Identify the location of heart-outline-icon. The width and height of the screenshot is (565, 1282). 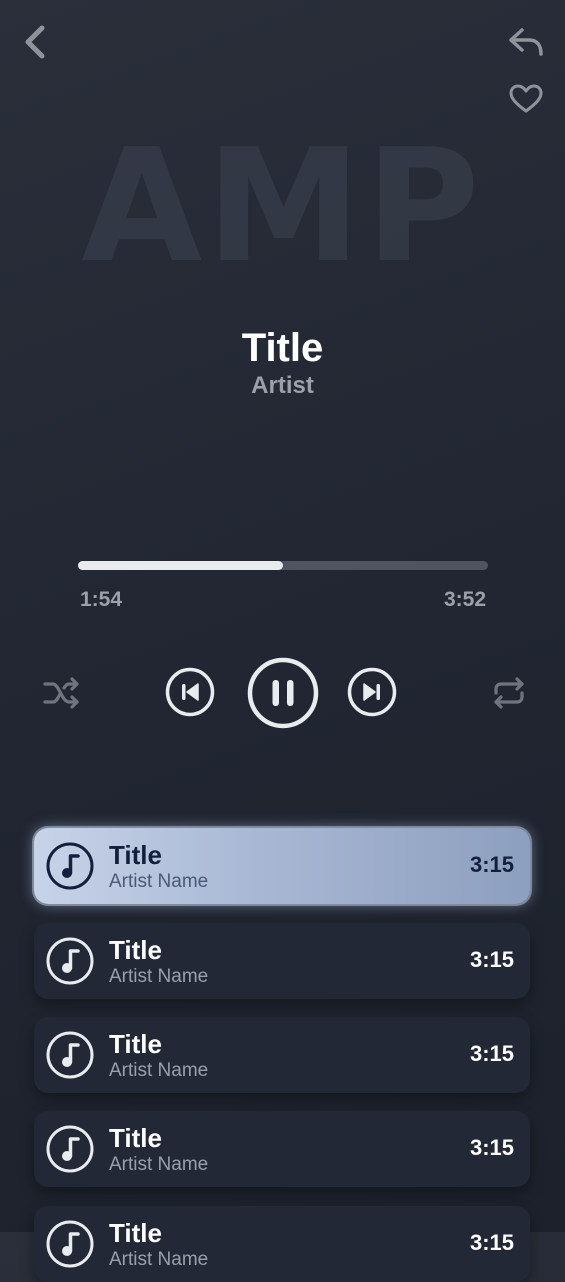
(526, 98).